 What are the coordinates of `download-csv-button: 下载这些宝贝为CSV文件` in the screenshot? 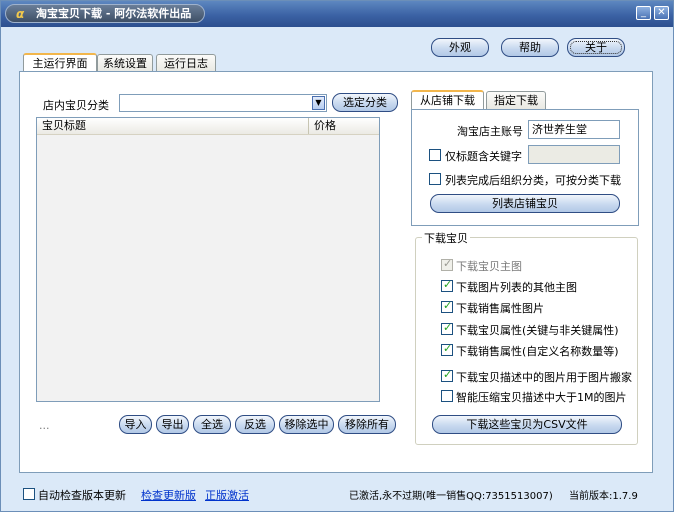 It's located at (527, 424).